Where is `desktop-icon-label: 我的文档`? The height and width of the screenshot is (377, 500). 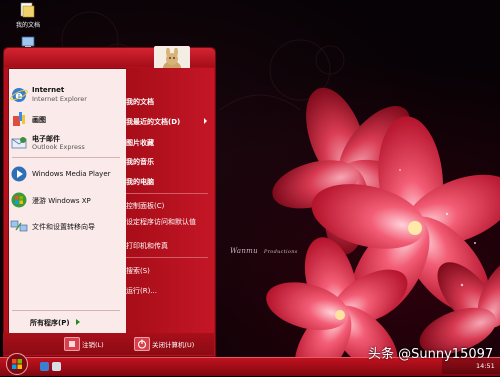 desktop-icon-label: 我的文档 is located at coordinates (27, 25).